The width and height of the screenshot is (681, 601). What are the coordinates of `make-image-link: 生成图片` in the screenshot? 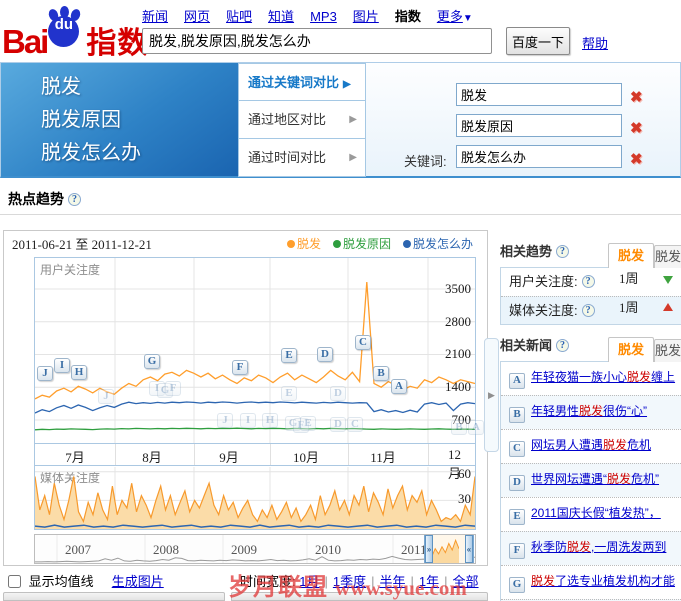 It's located at (138, 581).